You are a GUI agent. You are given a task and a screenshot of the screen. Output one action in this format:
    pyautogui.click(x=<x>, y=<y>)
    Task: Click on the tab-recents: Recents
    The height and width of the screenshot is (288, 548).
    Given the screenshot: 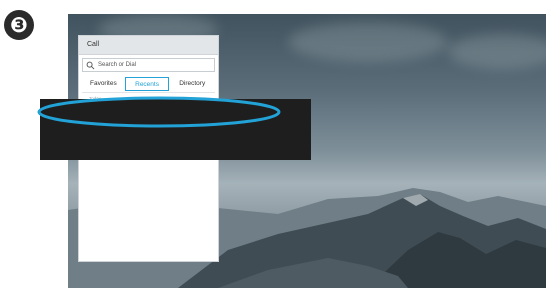 What is the action you would take?
    pyautogui.click(x=147, y=84)
    